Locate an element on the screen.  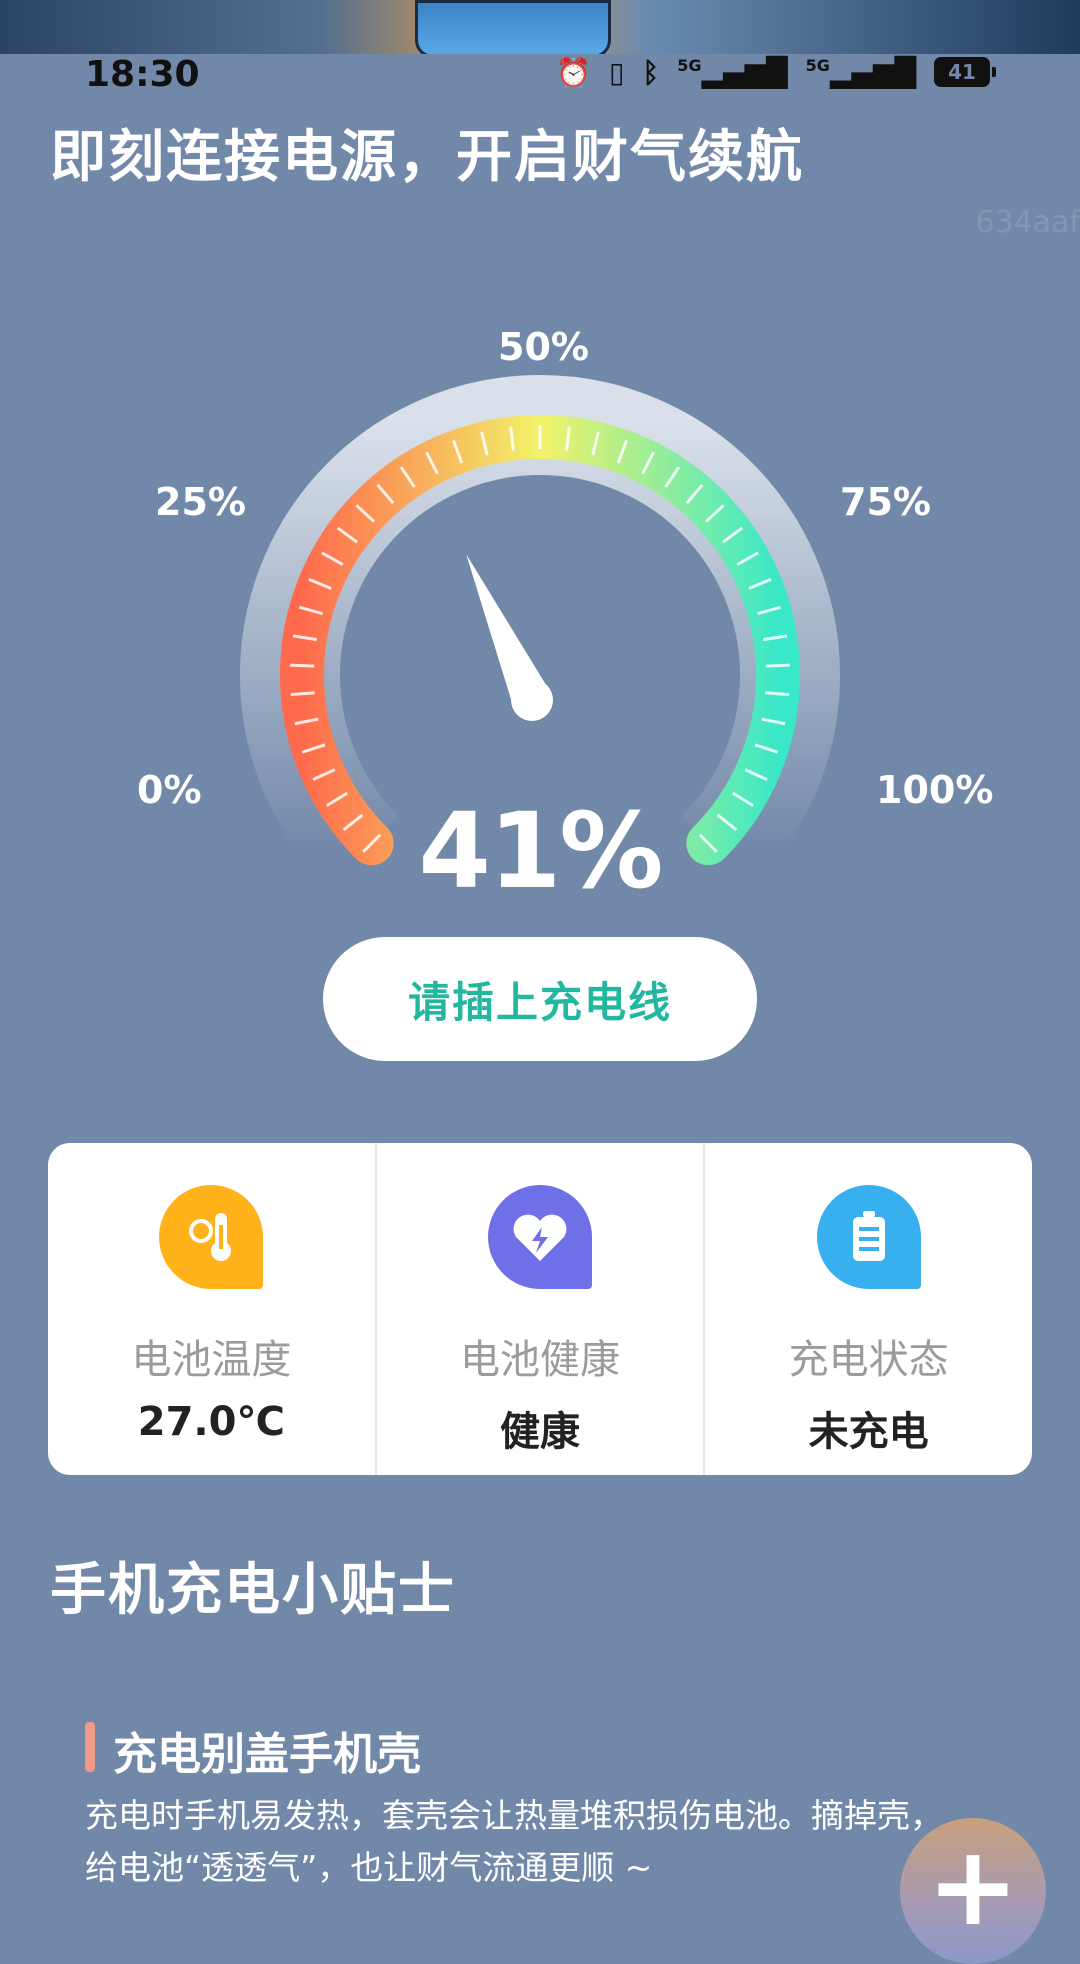
status-time: 18:30 is located at coordinates (142, 74).